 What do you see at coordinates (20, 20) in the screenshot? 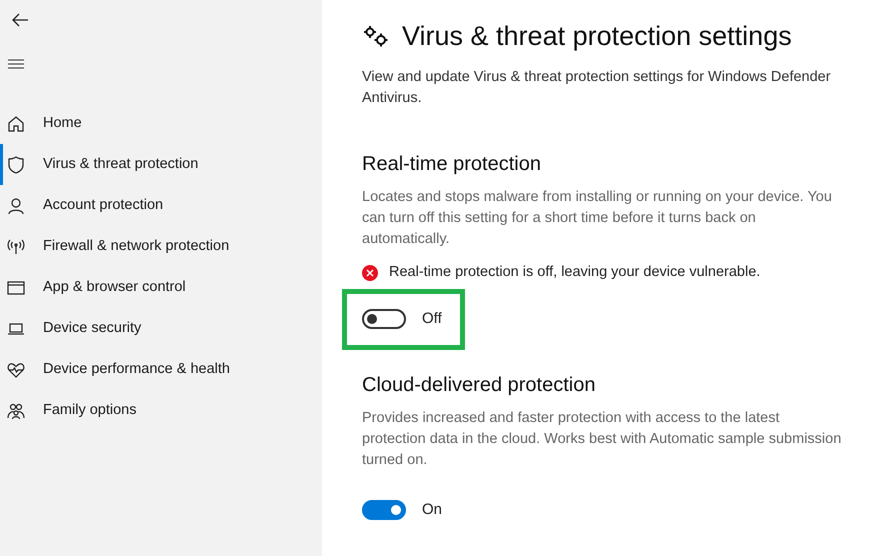
I see `back-arrow-icon` at bounding box center [20, 20].